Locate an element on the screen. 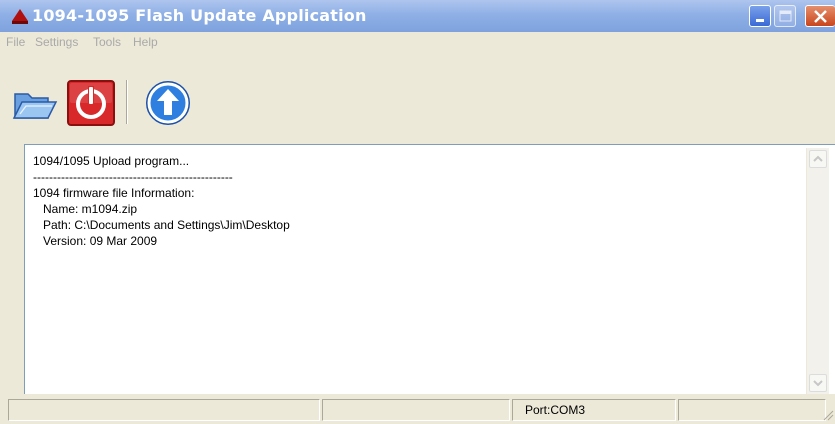 The width and height of the screenshot is (835, 424). scroll-up-button is located at coordinates (818, 159).